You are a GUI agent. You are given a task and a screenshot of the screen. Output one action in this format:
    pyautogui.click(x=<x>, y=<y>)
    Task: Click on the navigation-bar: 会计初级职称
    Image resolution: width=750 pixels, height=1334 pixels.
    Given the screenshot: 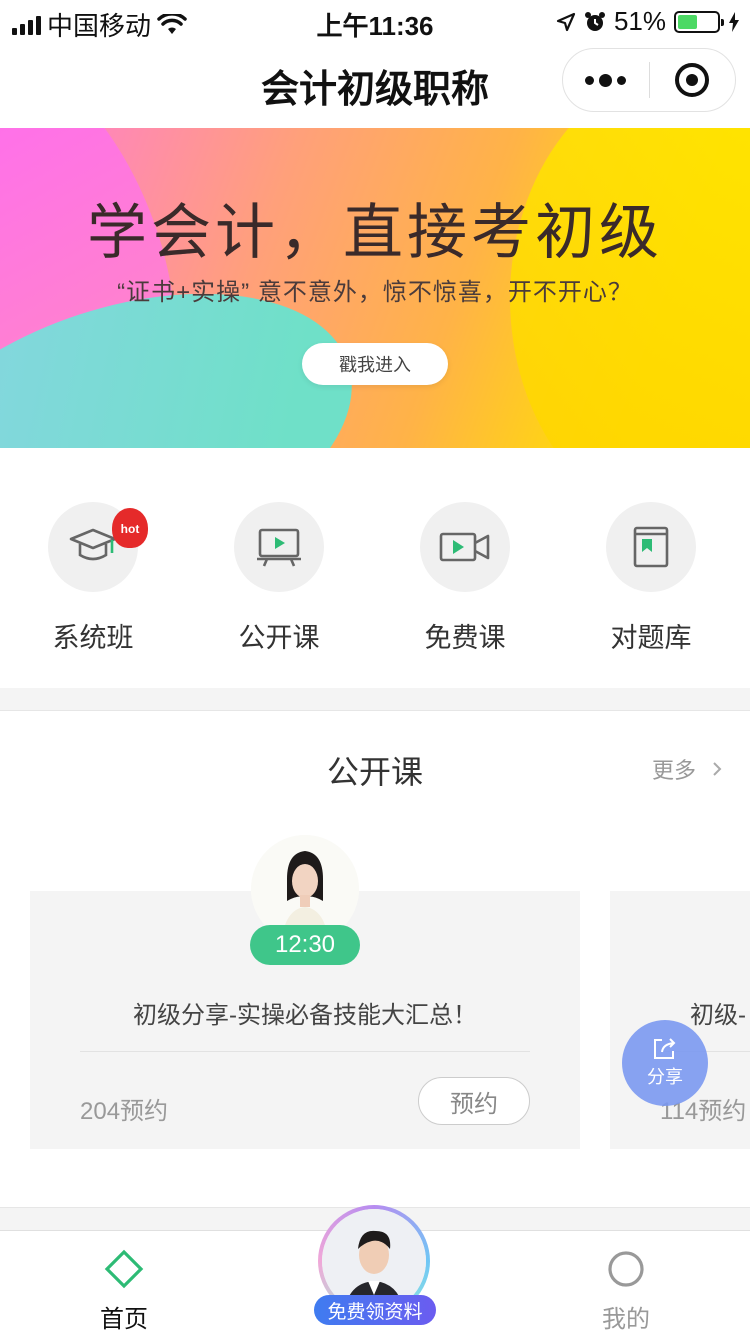 What is the action you would take?
    pyautogui.click(x=375, y=84)
    